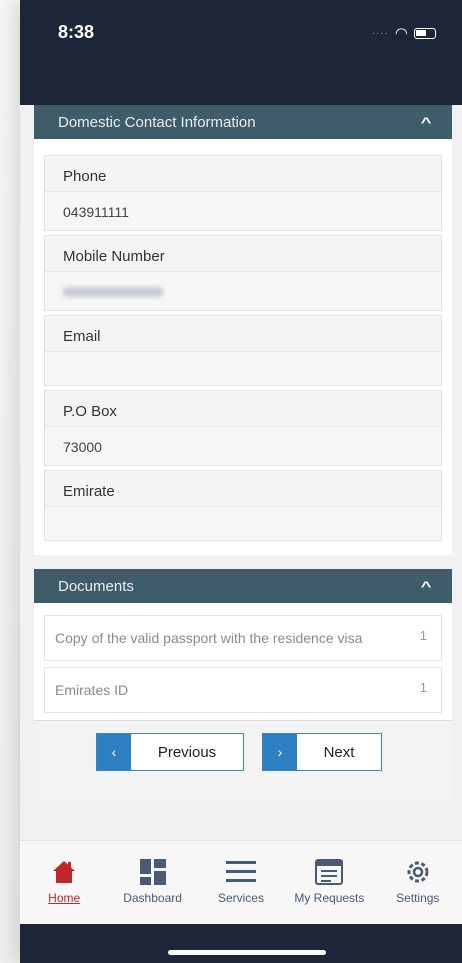 The image size is (462, 963). I want to click on contact-section-header: Domestic Contact Information ^, so click(243, 122).